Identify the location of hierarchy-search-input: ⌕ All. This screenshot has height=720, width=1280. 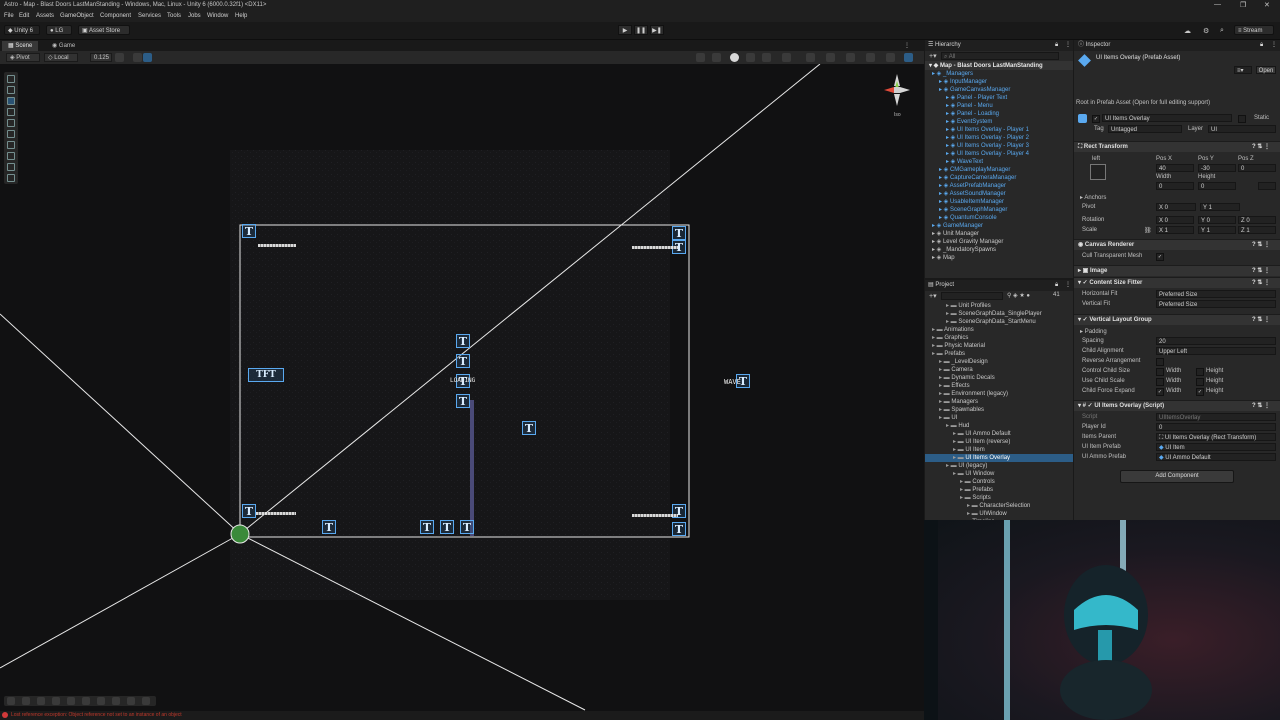
(1000, 56).